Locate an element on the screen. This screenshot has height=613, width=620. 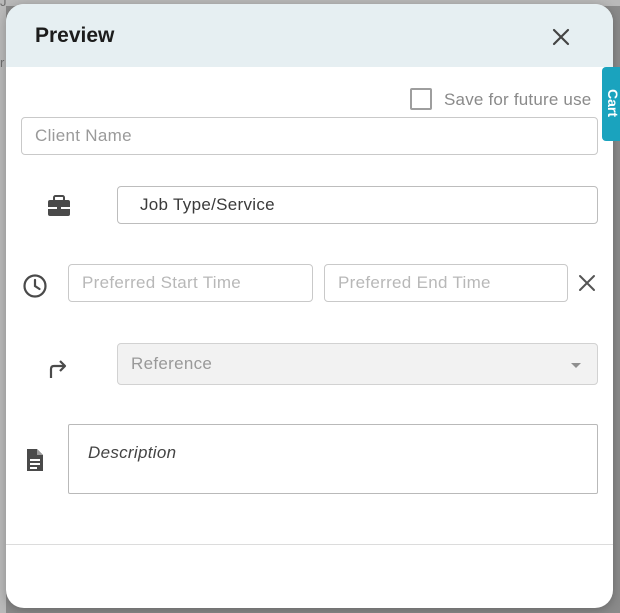
backdrop-text-left: r is located at coordinates (2, 62).